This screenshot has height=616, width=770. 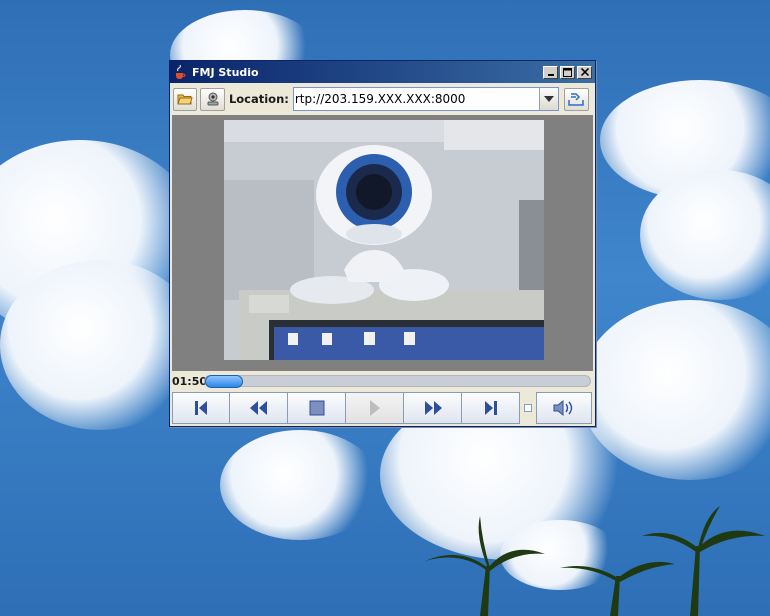 I want to click on folder-open-icon, so click(x=185, y=99).